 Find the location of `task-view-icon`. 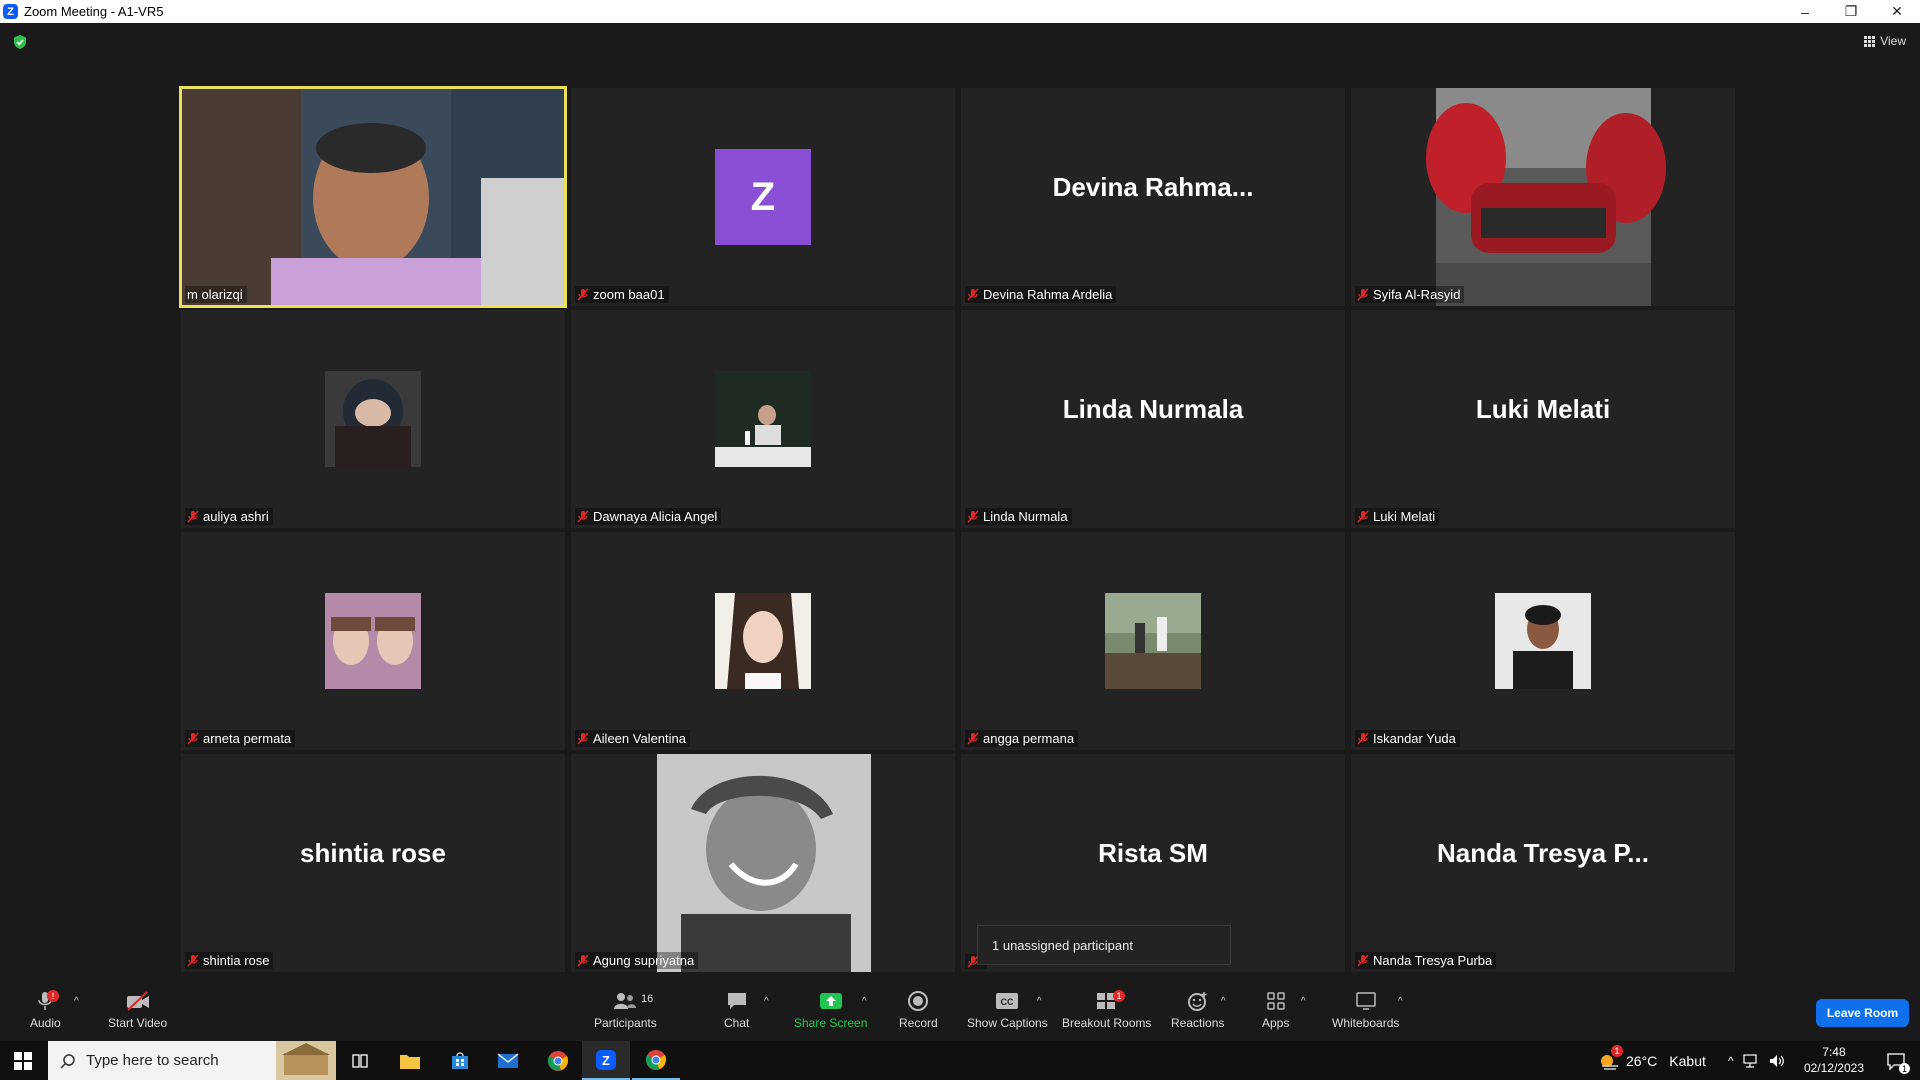

task-view-icon is located at coordinates (360, 1060).